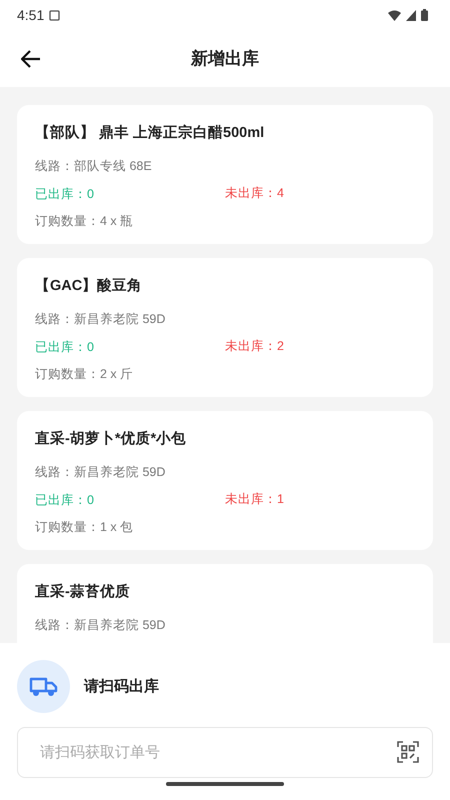  Describe the element at coordinates (254, 193) in the screenshot. I see `pending-count: 未出库：4` at that location.